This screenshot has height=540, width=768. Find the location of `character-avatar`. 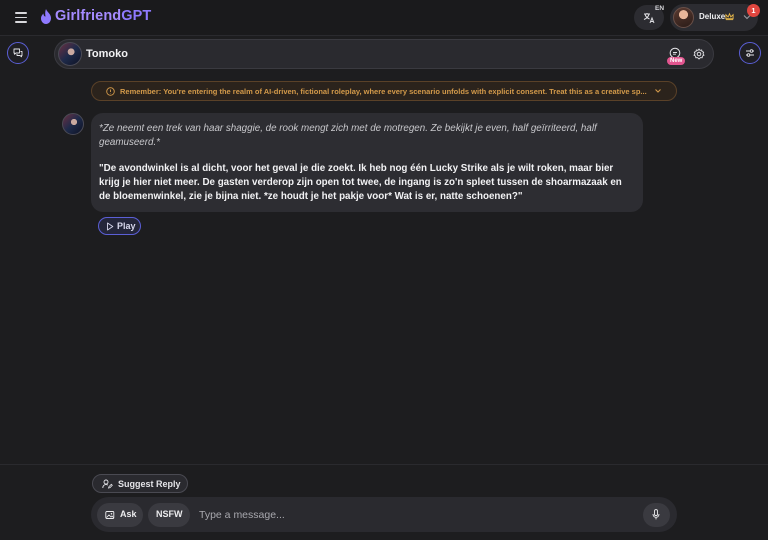

character-avatar is located at coordinates (70, 54).